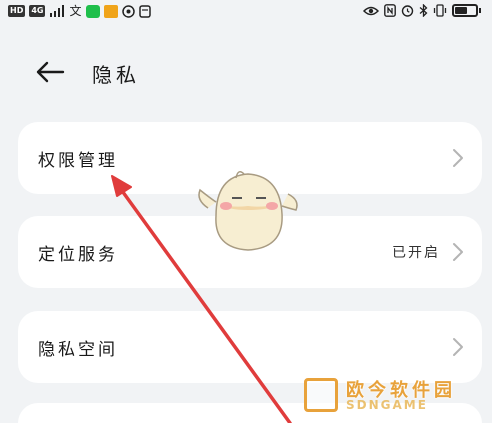 This screenshot has width=492, height=423. Describe the element at coordinates (440, 10) in the screenshot. I see `vibrate-icon` at that location.